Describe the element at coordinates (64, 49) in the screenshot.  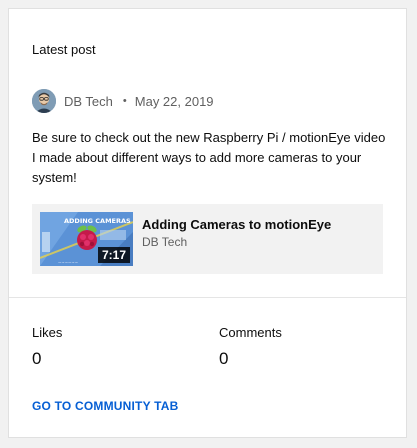
I see `card-title: Latest post` at that location.